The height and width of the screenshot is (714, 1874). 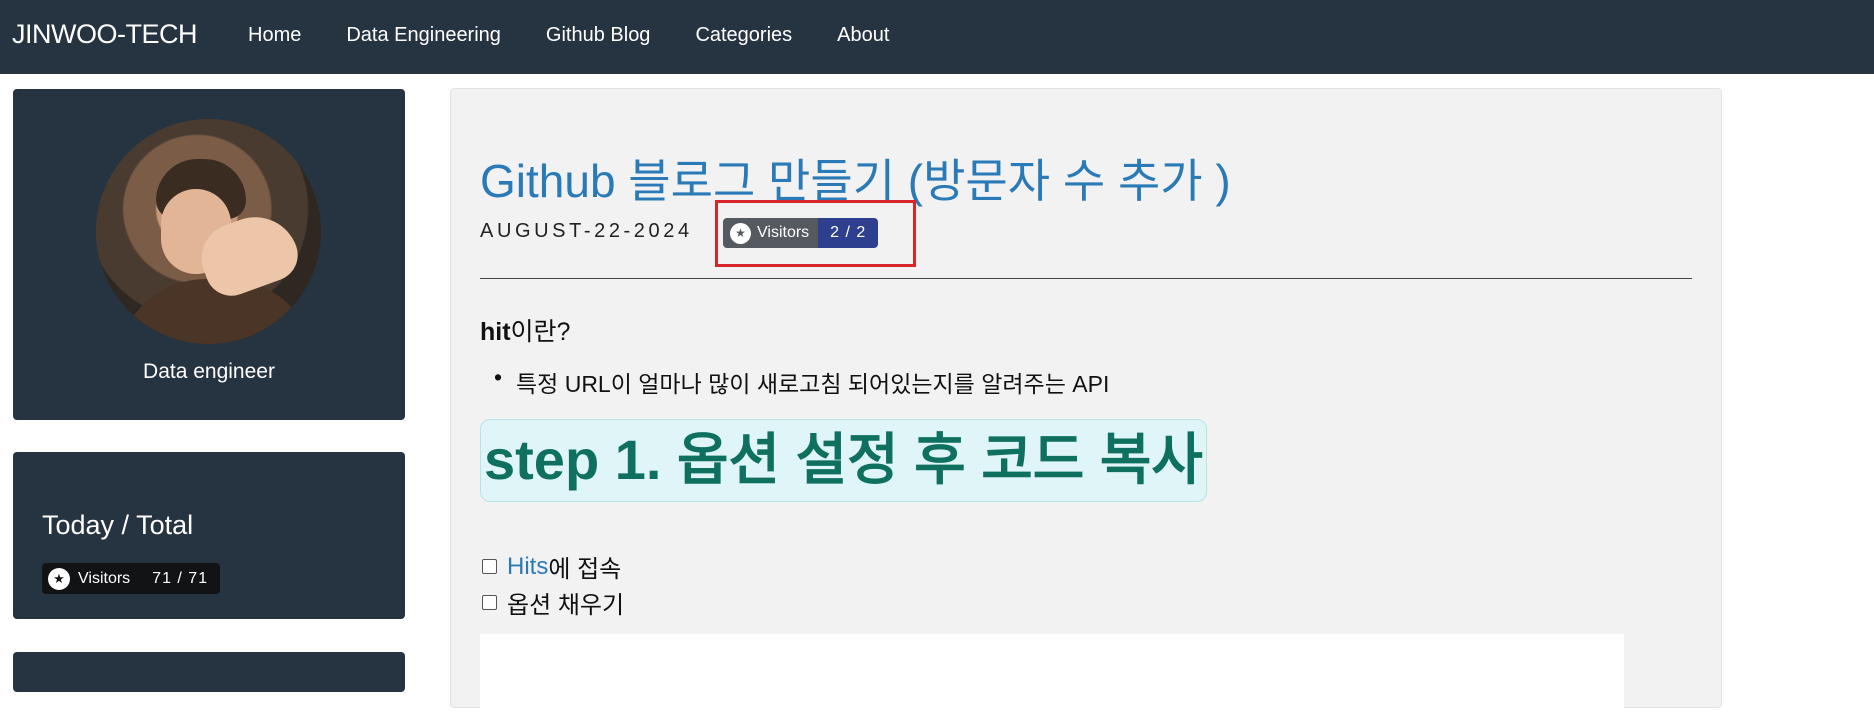 I want to click on checklist-item: Hits 에 접속, so click(x=551, y=566).